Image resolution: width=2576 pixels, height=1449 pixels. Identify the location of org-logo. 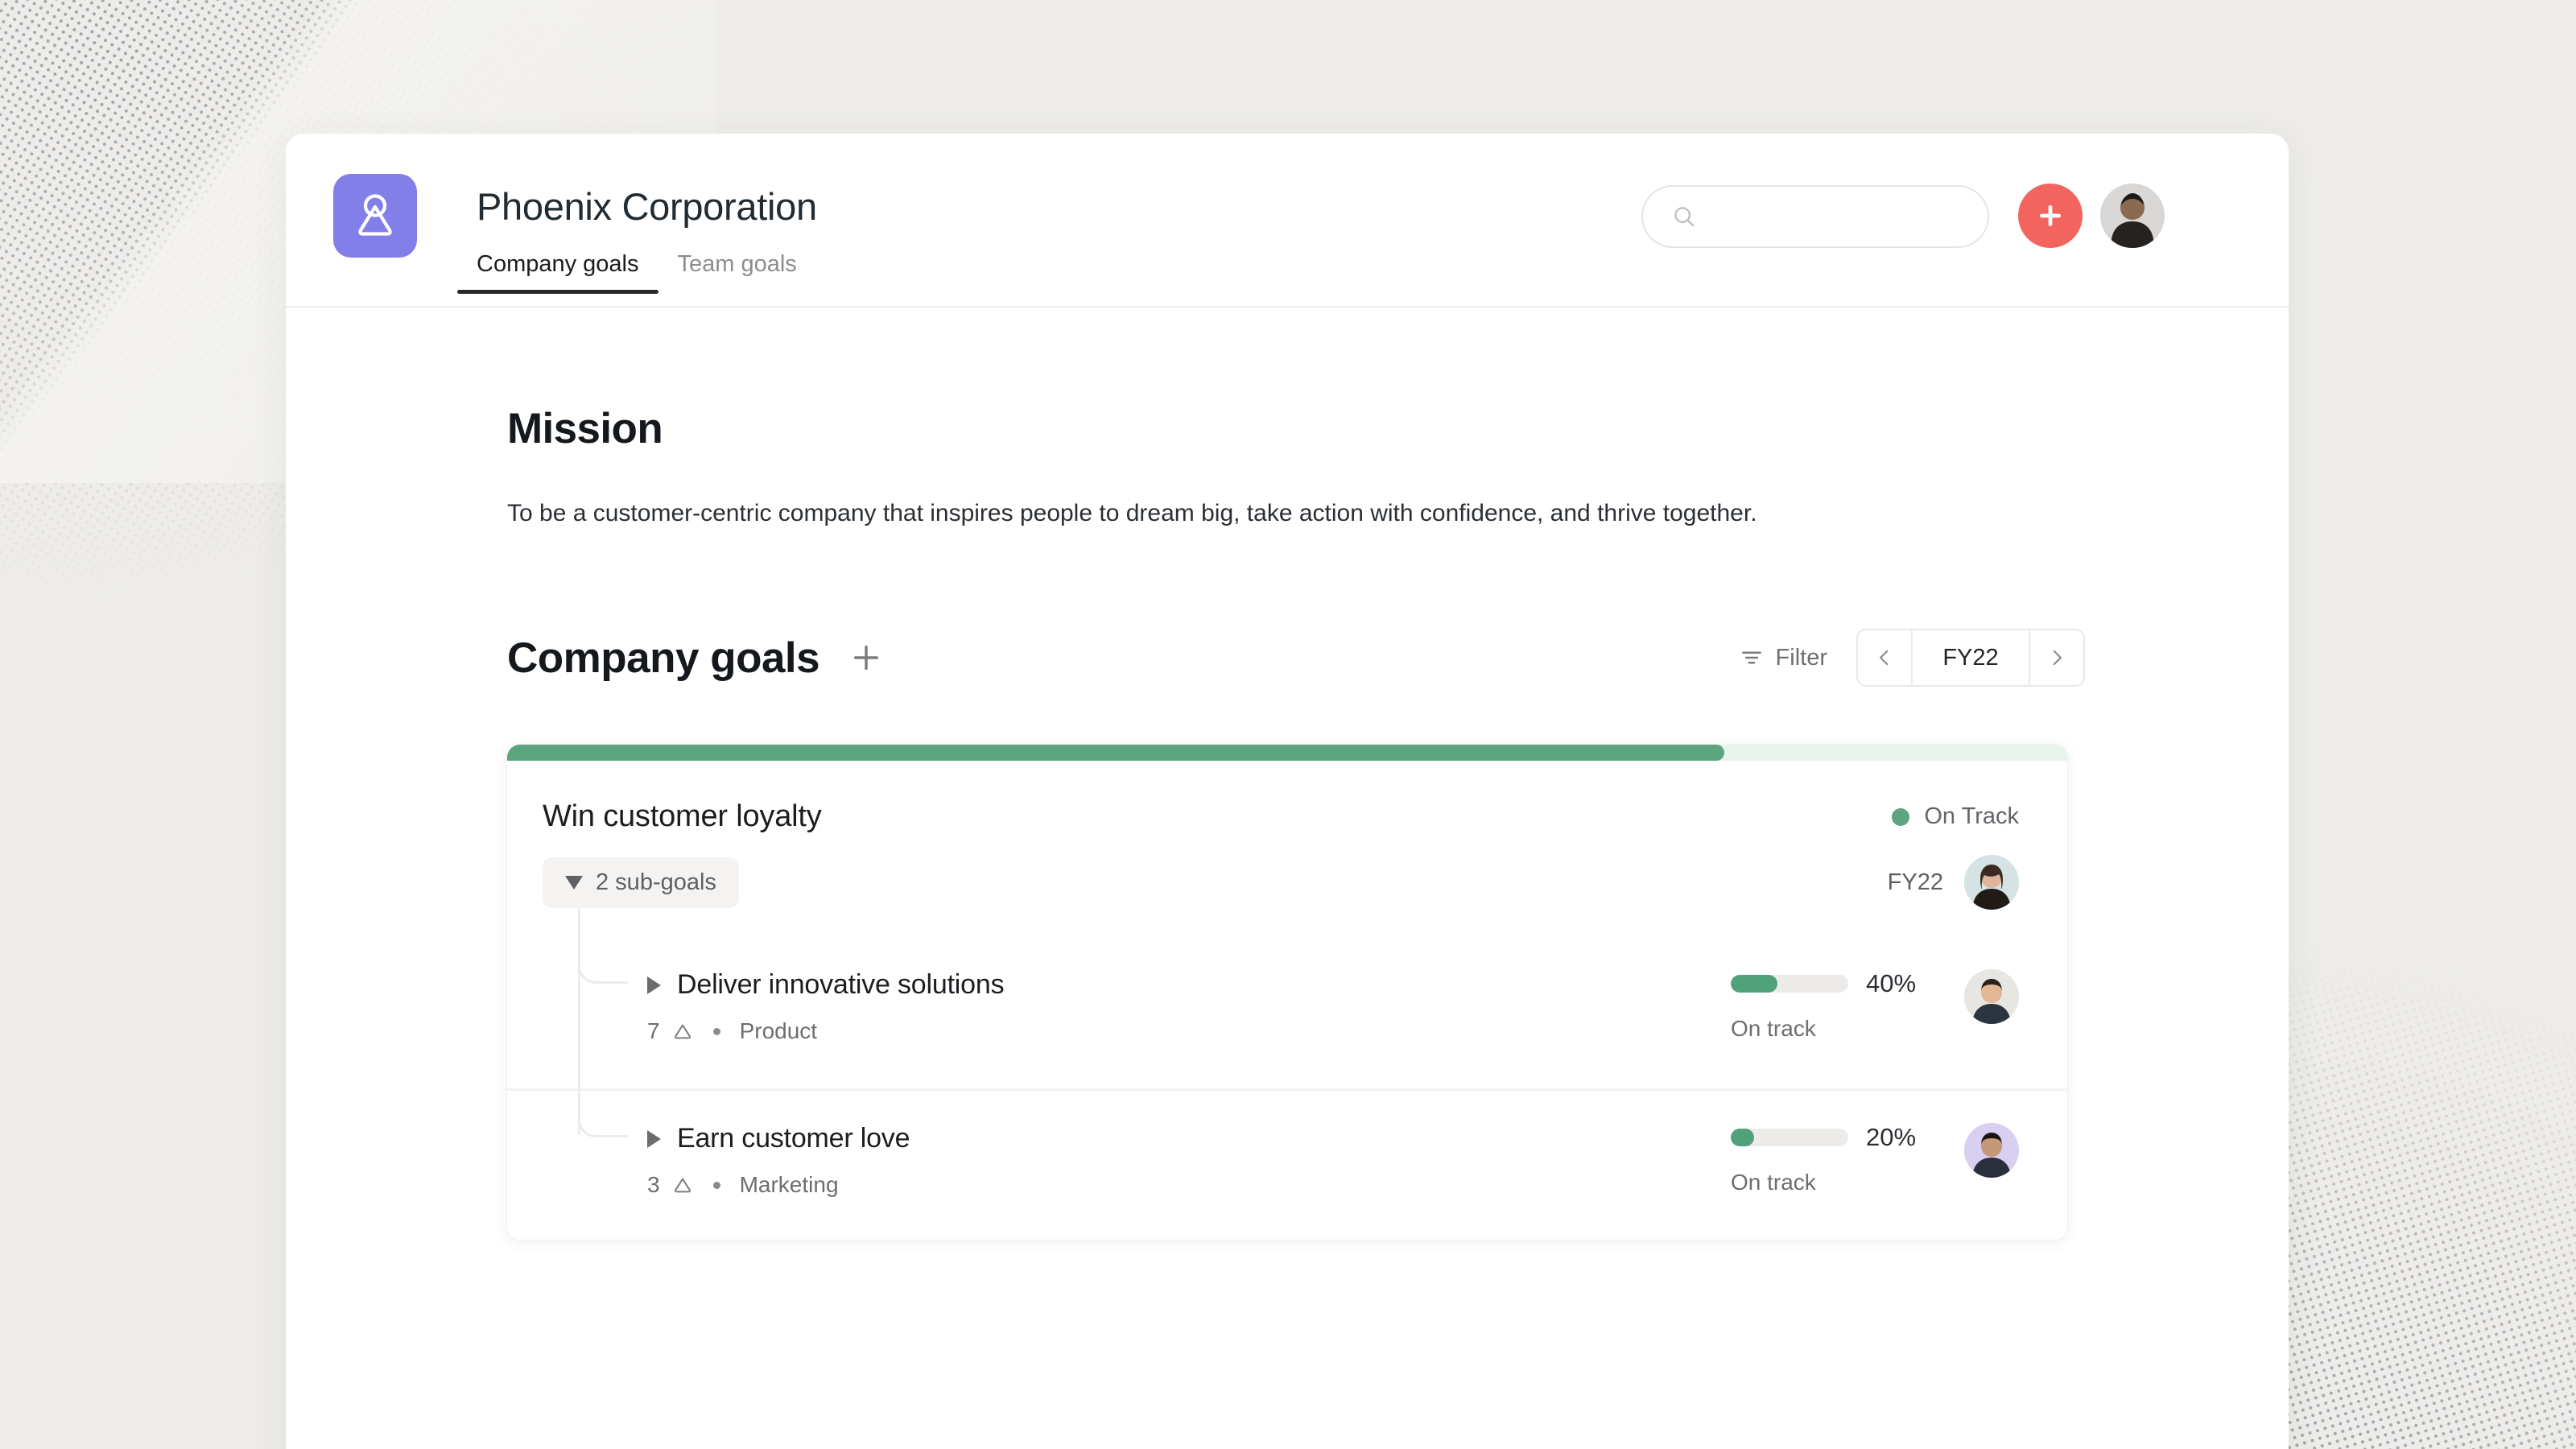
(375, 216).